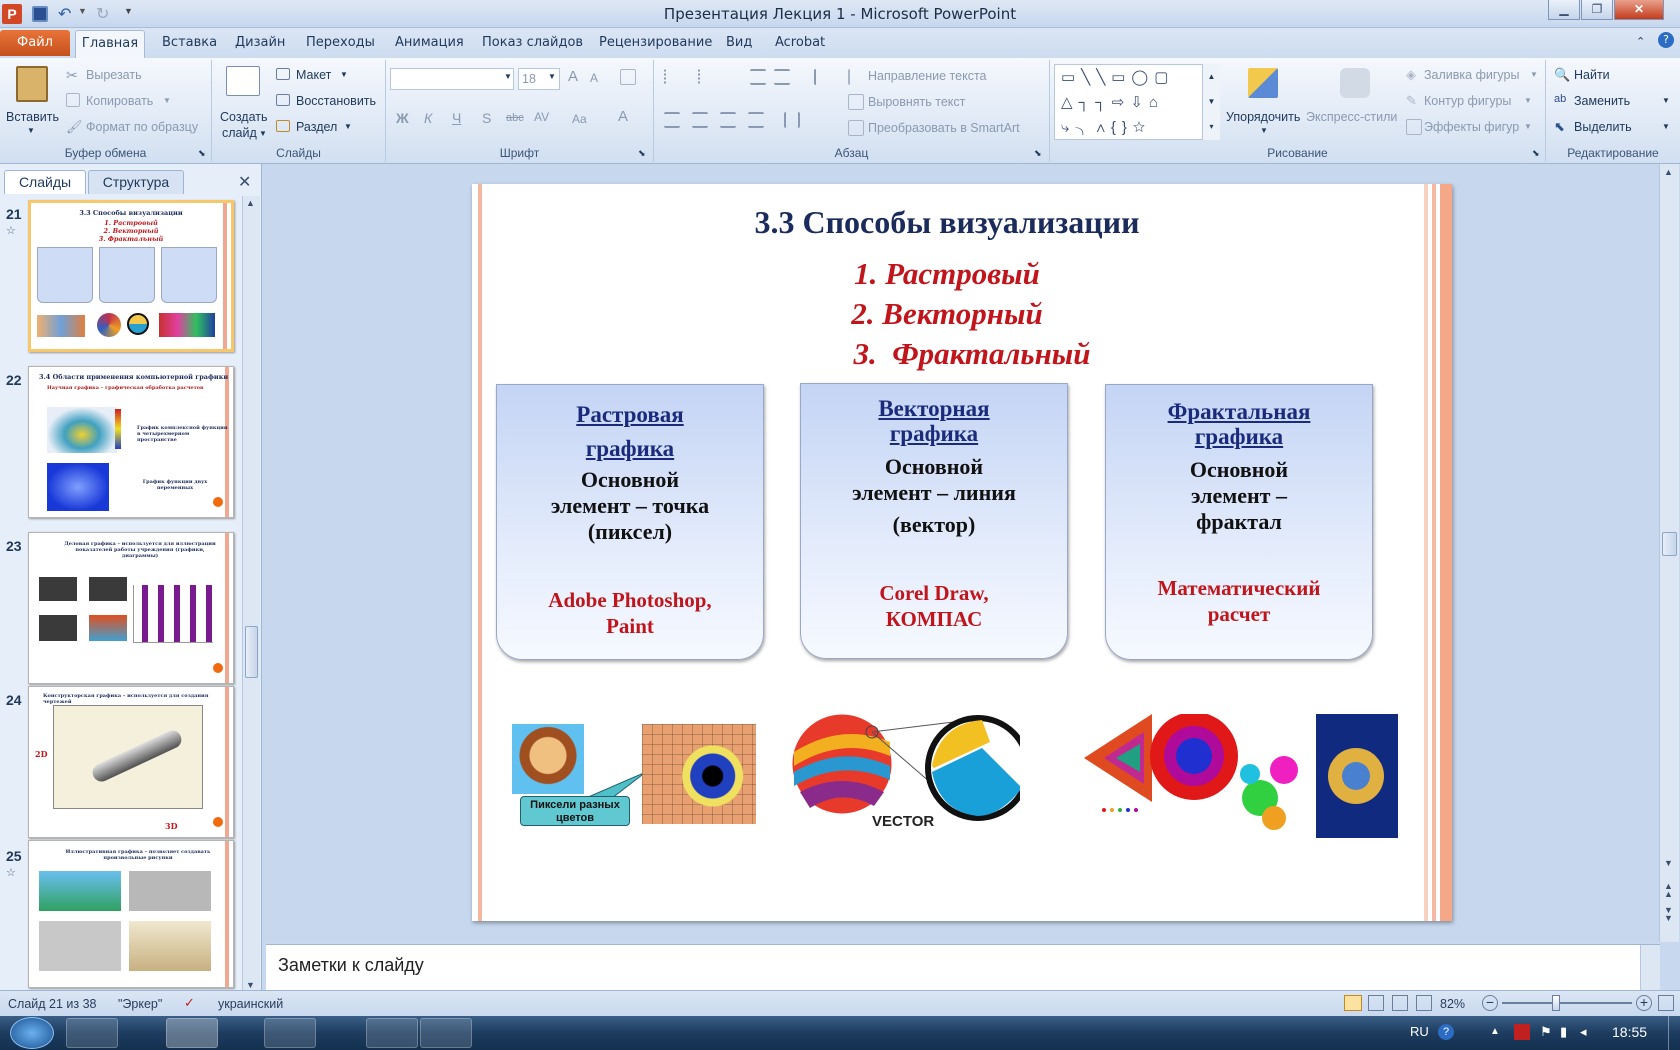  What do you see at coordinates (1528, 100) in the screenshot?
I see `shape-outline-dropdown-icon: ▼` at bounding box center [1528, 100].